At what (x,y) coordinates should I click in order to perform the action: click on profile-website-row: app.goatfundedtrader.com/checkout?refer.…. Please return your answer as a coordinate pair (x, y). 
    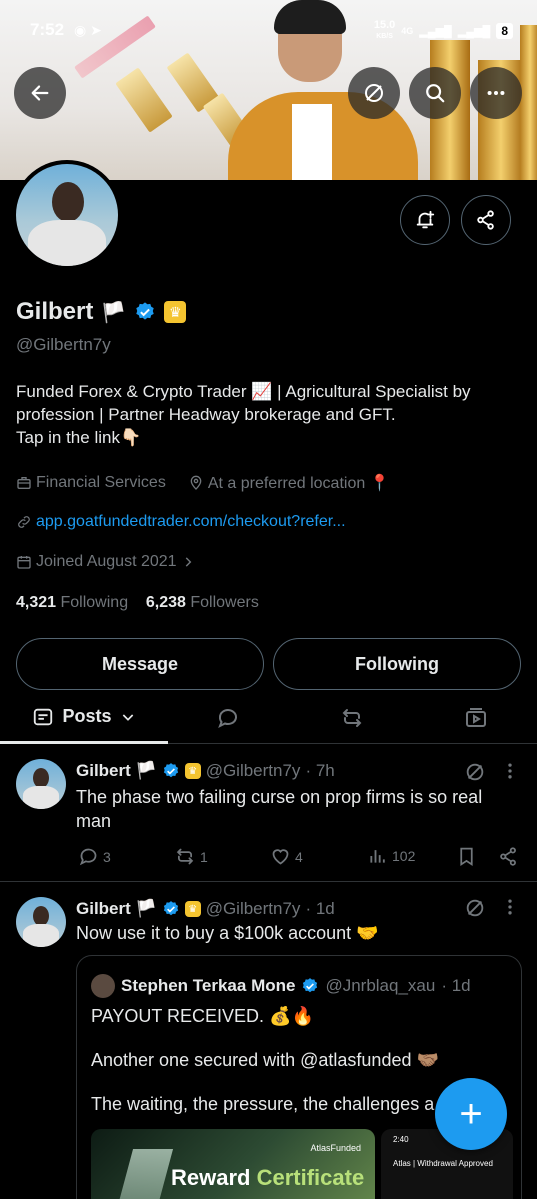
    Looking at the image, I should click on (181, 522).